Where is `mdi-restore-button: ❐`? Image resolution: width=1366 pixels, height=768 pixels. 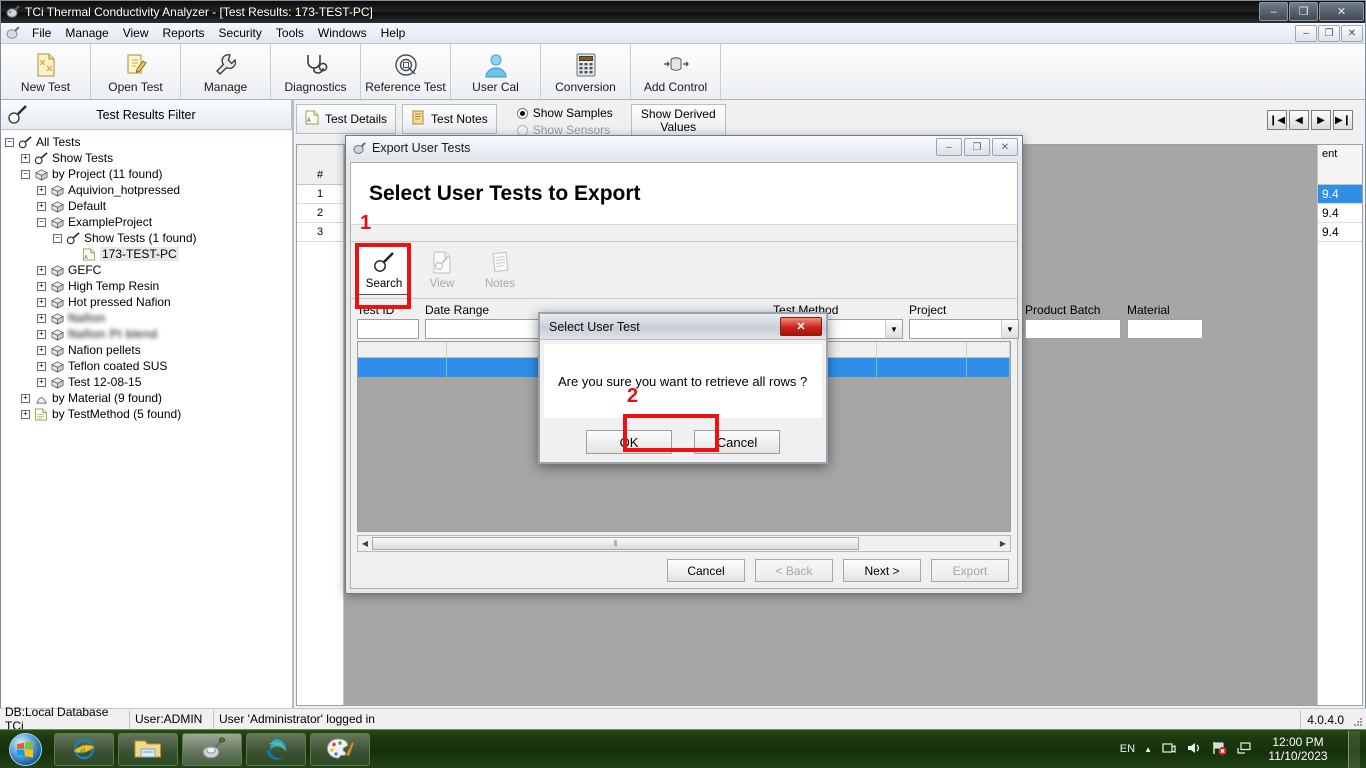
mdi-restore-button: ❐ is located at coordinates (1329, 33).